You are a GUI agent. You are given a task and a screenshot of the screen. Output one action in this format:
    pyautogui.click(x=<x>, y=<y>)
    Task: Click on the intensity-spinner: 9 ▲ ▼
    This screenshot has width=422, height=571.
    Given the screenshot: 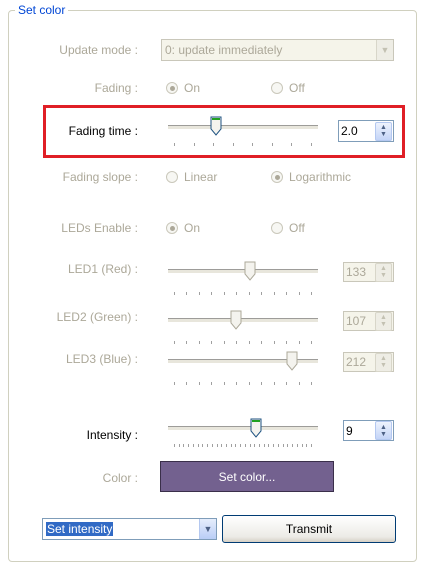 What is the action you would take?
    pyautogui.click(x=368, y=430)
    